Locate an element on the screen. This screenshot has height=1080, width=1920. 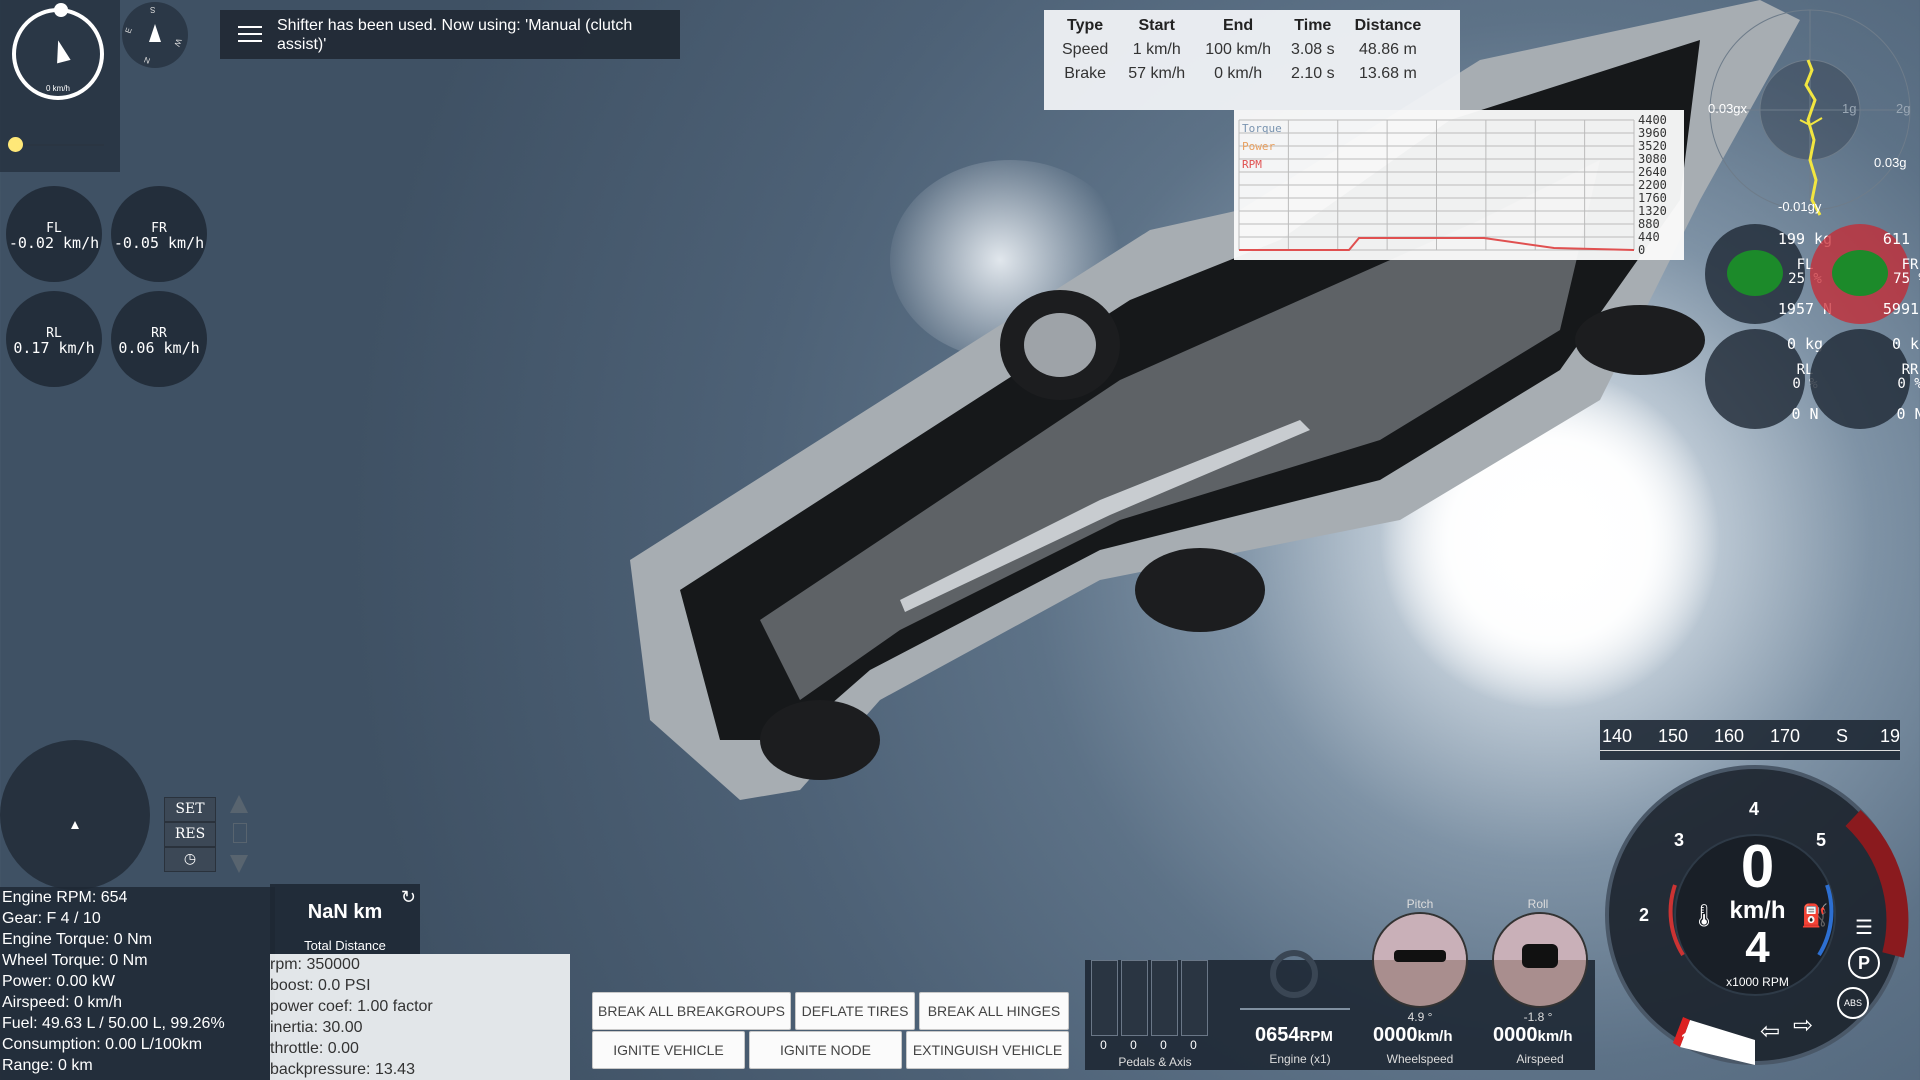
gforce-meter: 0.03gx -0.01gy 1g 2g 0.03g is located at coordinates (1785, 110).